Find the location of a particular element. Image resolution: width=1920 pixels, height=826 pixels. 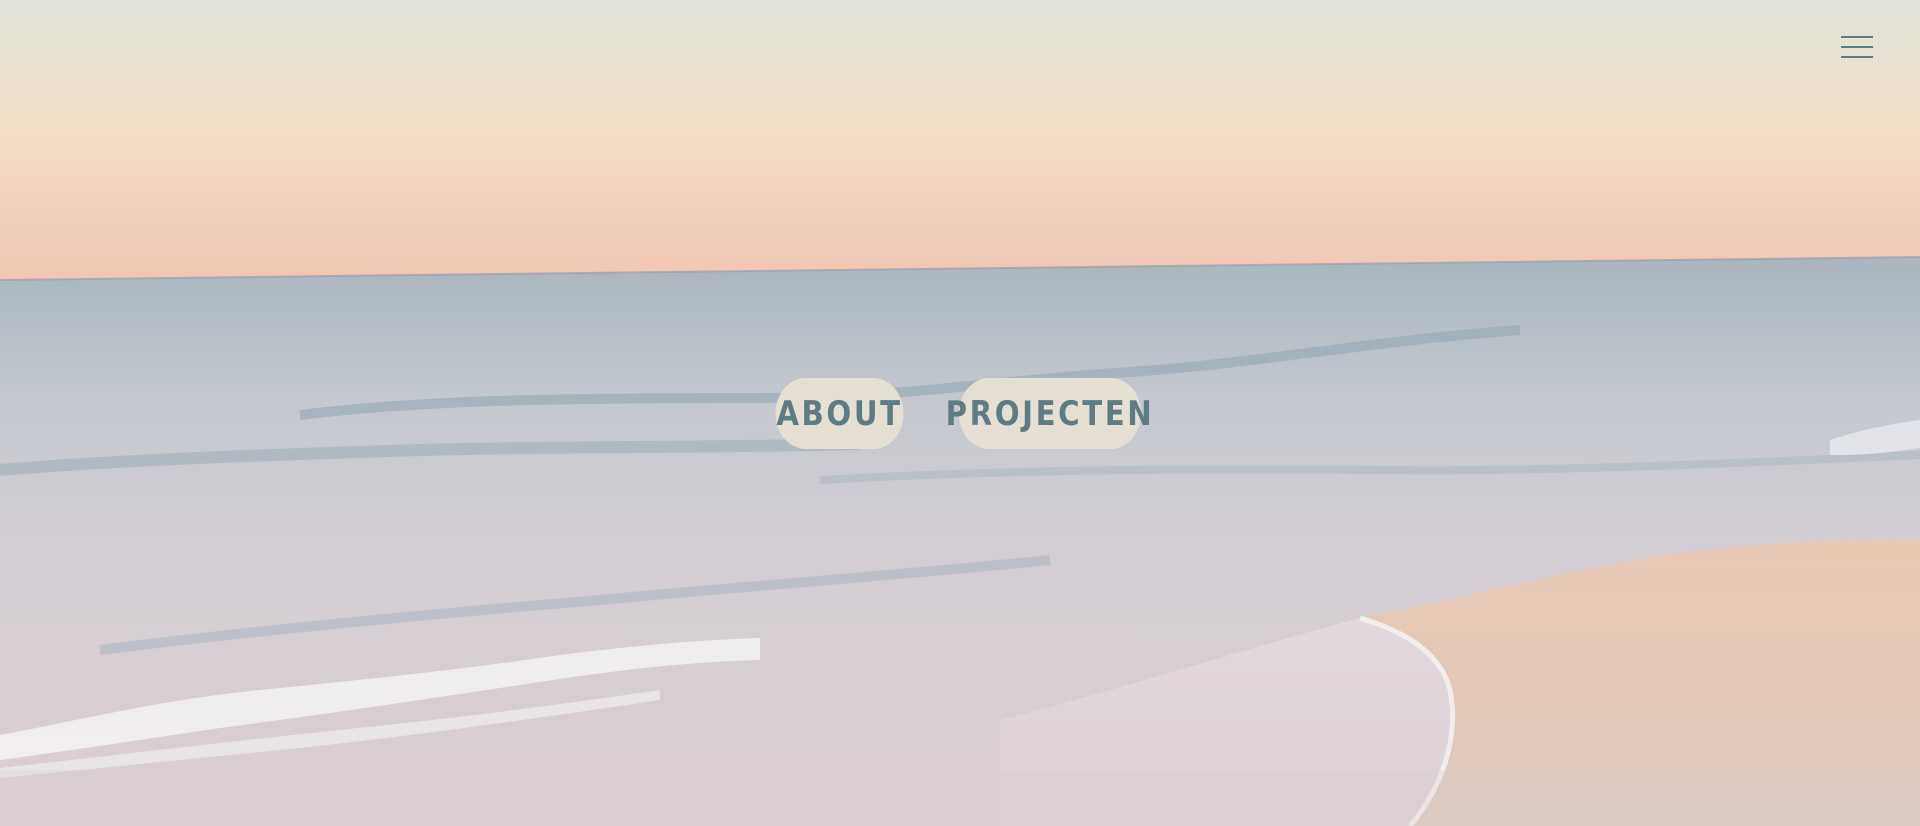

main-nav: ABOUT PROJECTEN is located at coordinates (960, 413).